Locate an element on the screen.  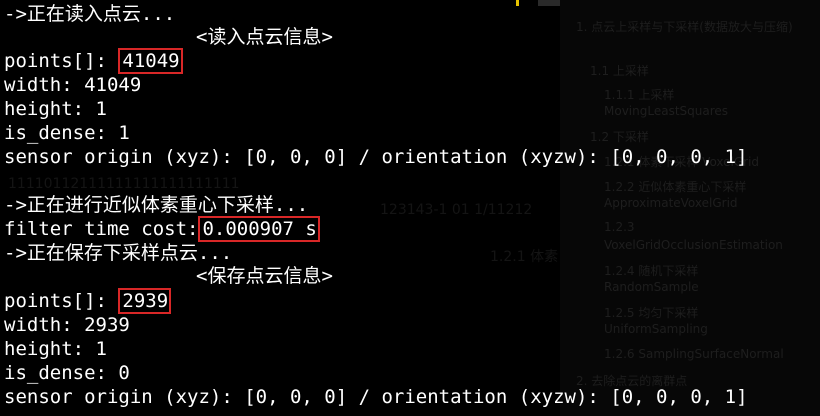
points-value-highlight: 2939 is located at coordinates (145, 301).